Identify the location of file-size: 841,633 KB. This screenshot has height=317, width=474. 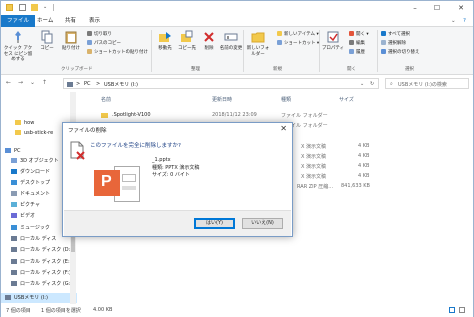
(355, 186).